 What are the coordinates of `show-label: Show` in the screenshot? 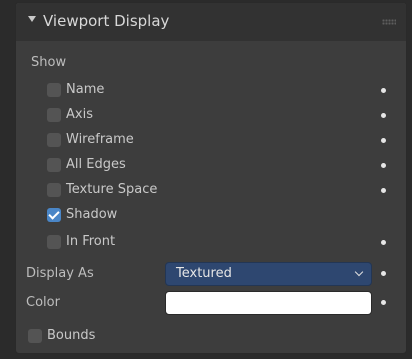 It's located at (49, 62).